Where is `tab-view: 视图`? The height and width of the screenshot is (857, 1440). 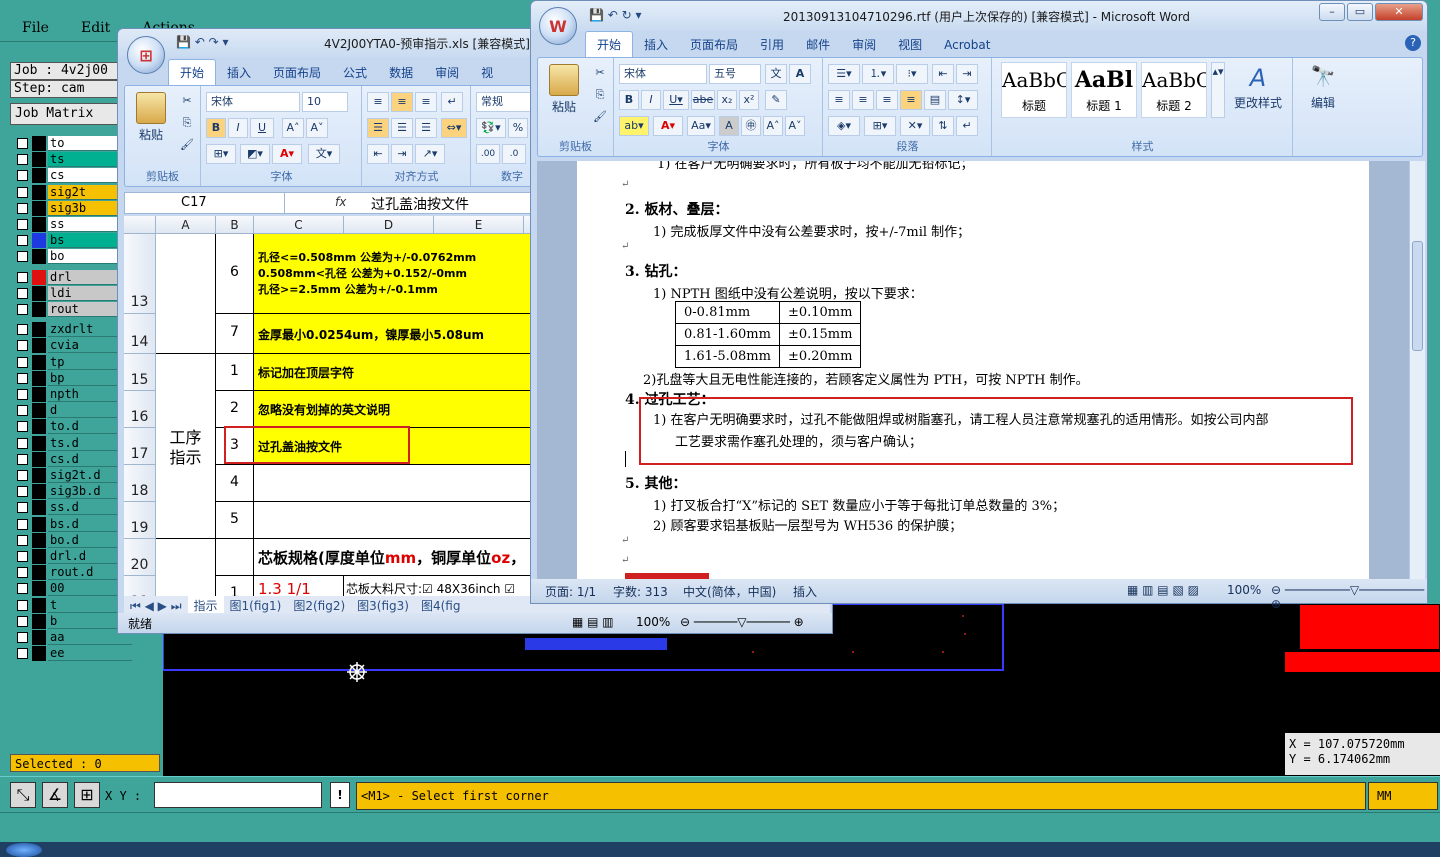 tab-view: 视图 is located at coordinates (910, 44).